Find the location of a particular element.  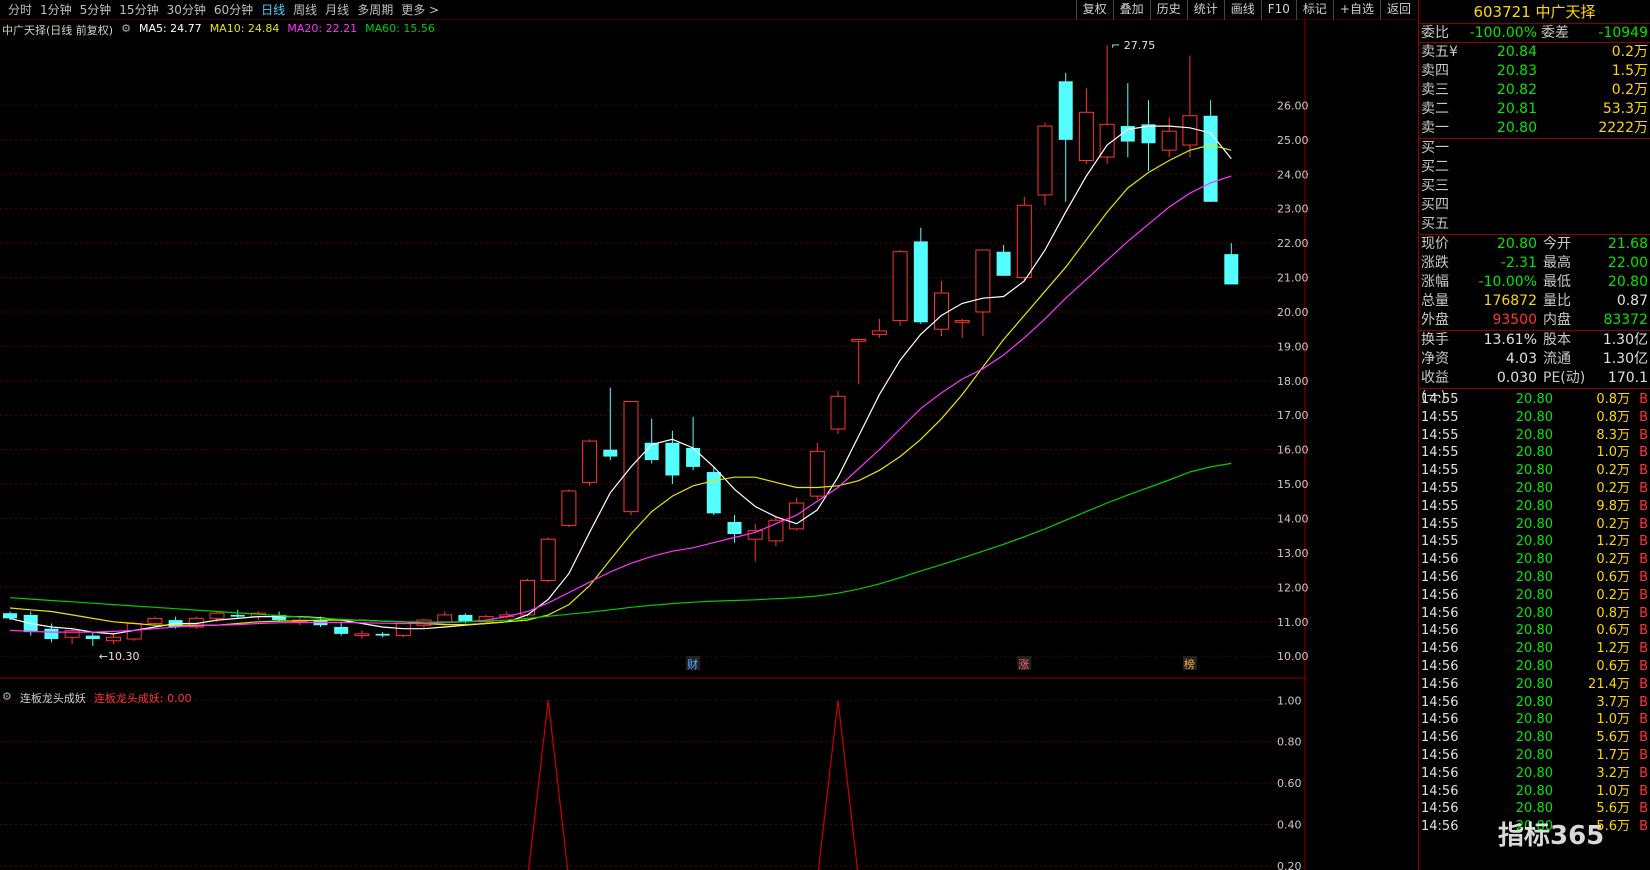

stat-label: 收益(一) is located at coordinates (1435, 387).